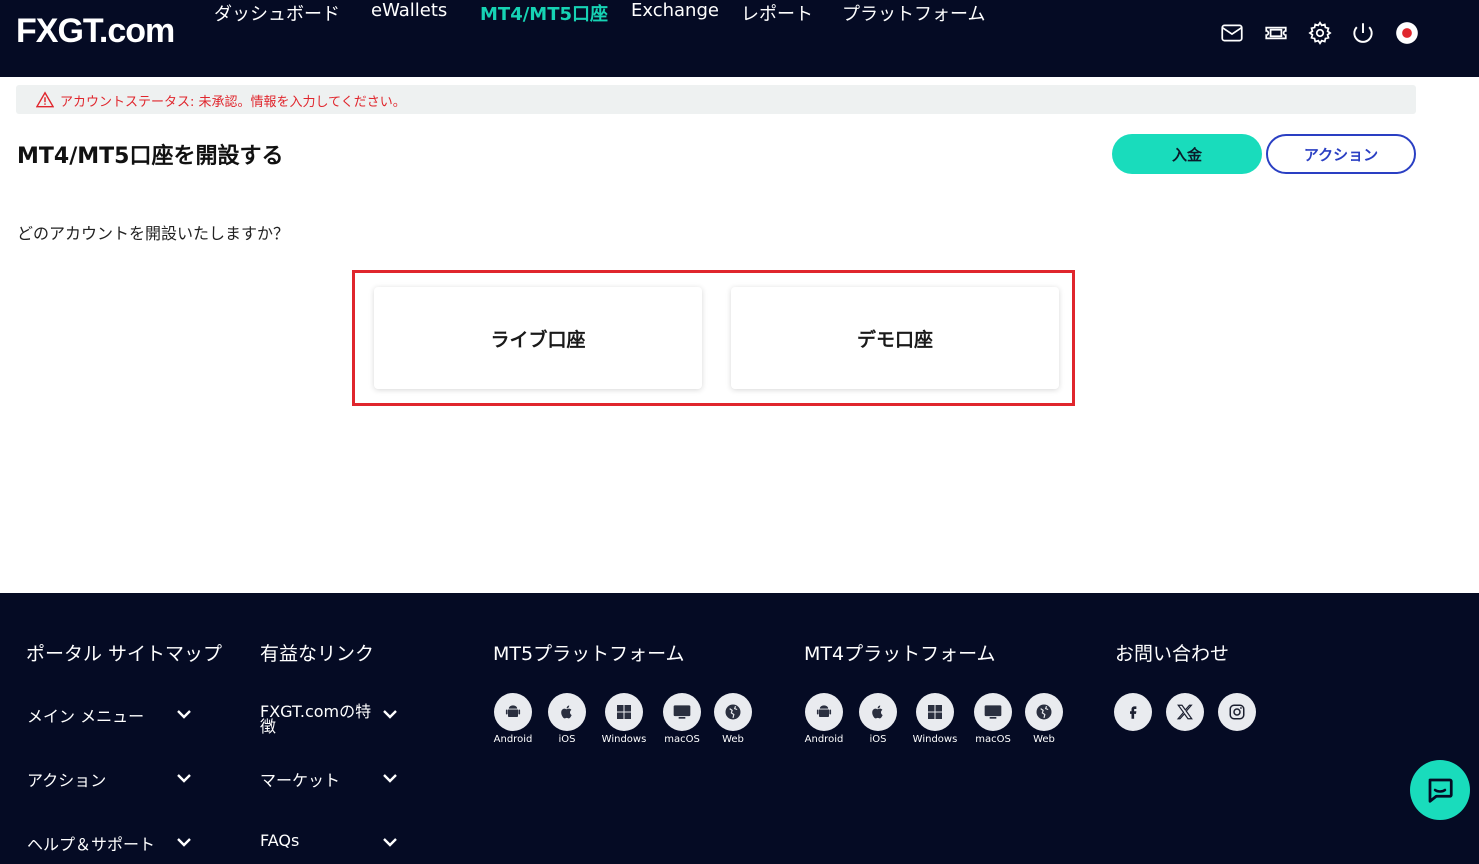 This screenshot has height=864, width=1479. What do you see at coordinates (91, 843) in the screenshot?
I see `footer-link-help-support: ヘルプ＆サポート` at bounding box center [91, 843].